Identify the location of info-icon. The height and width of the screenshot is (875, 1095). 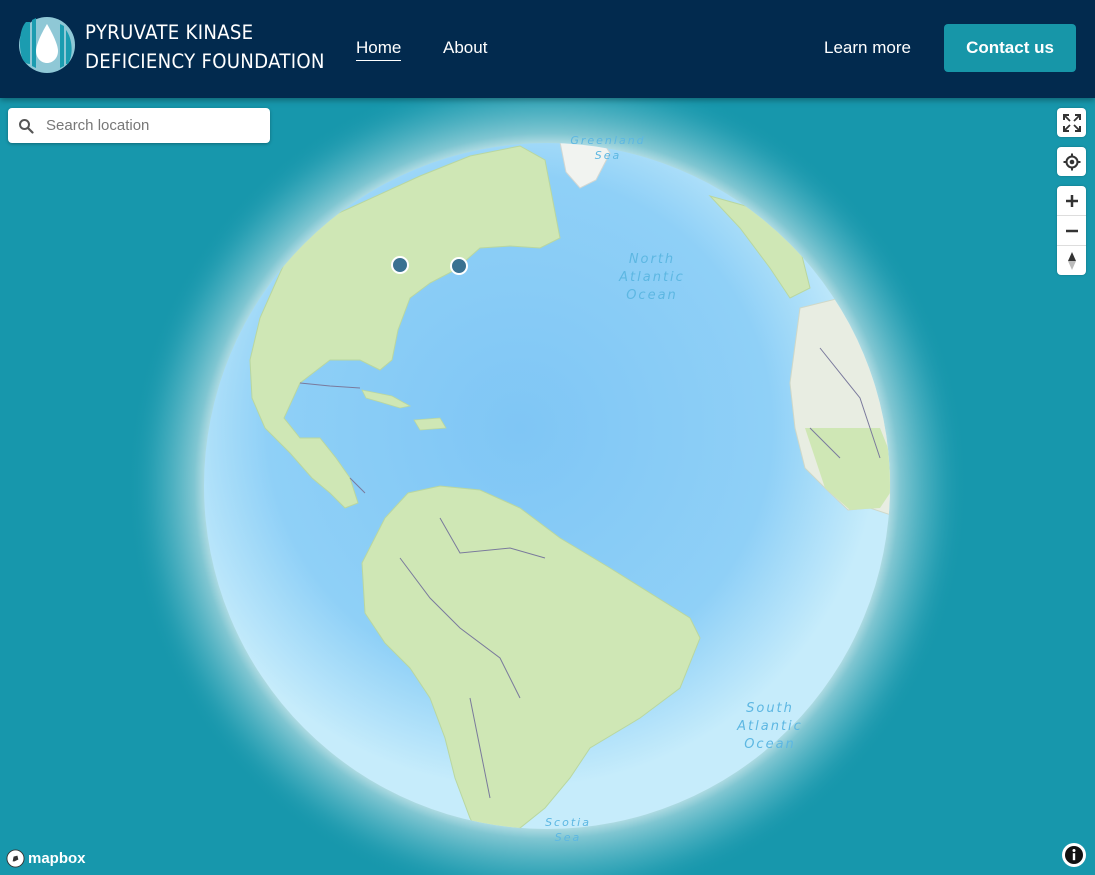
(1074, 855).